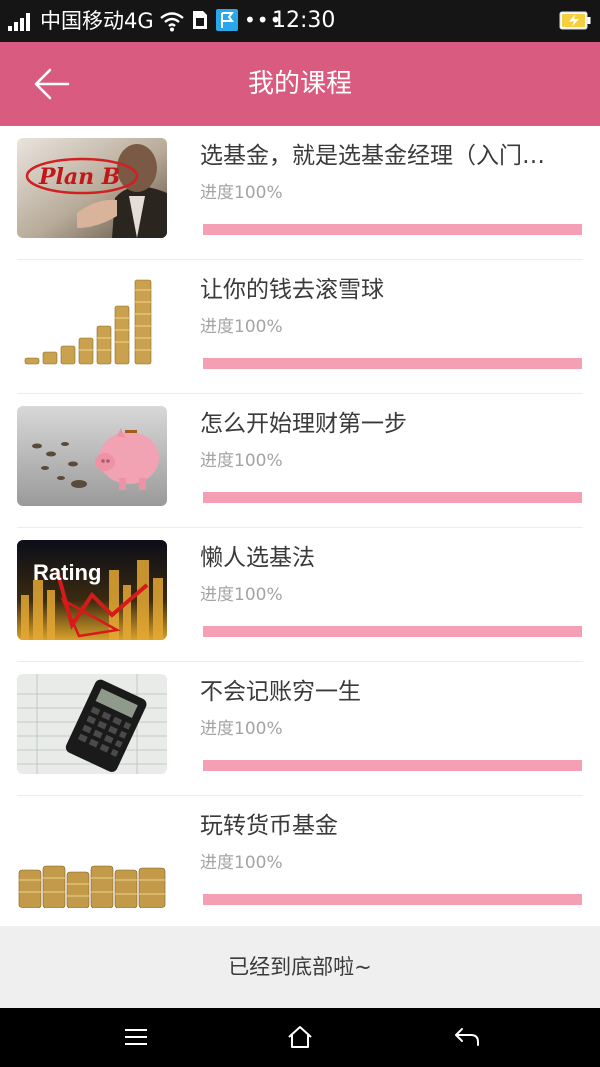 This screenshot has width=600, height=1067. I want to click on piggy-bank-thumbnail, so click(92, 456).